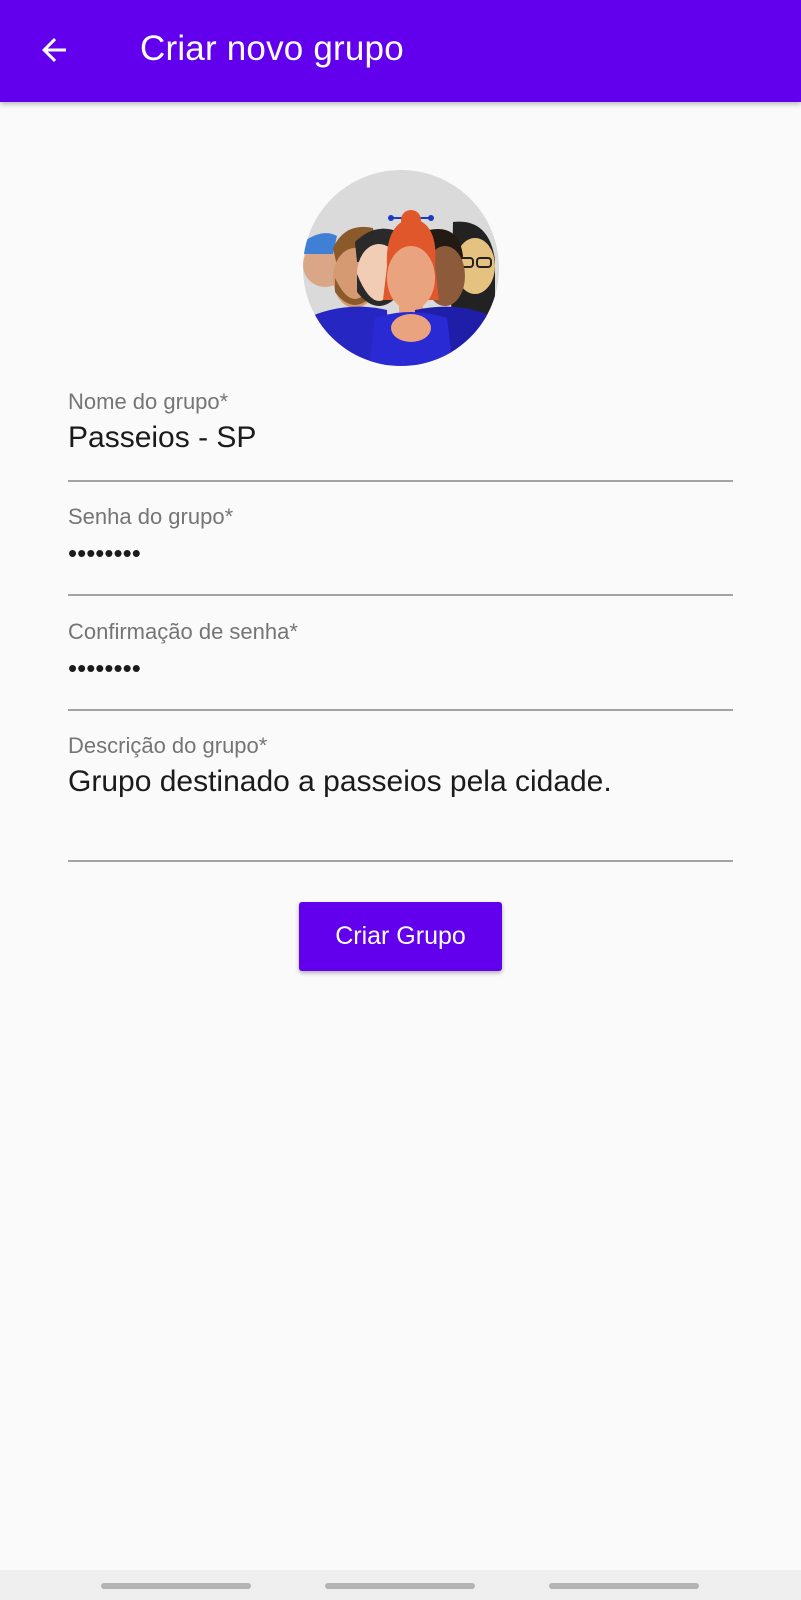 This screenshot has width=801, height=1600. Describe the element at coordinates (104, 668) in the screenshot. I see `password-confirm-input: ••••••••` at that location.